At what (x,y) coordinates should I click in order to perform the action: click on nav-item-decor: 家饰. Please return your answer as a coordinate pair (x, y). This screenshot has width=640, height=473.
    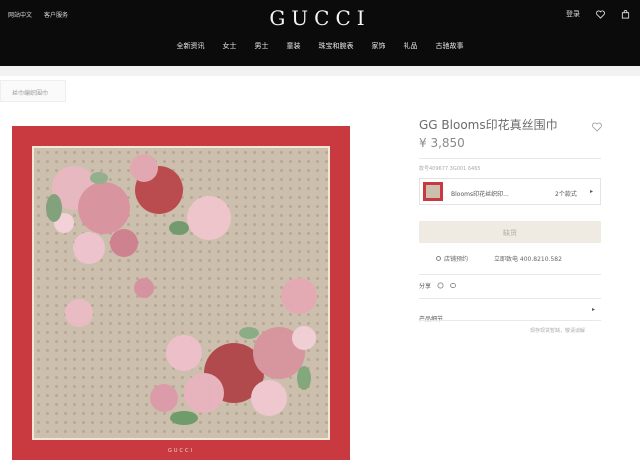
    Looking at the image, I should click on (379, 46).